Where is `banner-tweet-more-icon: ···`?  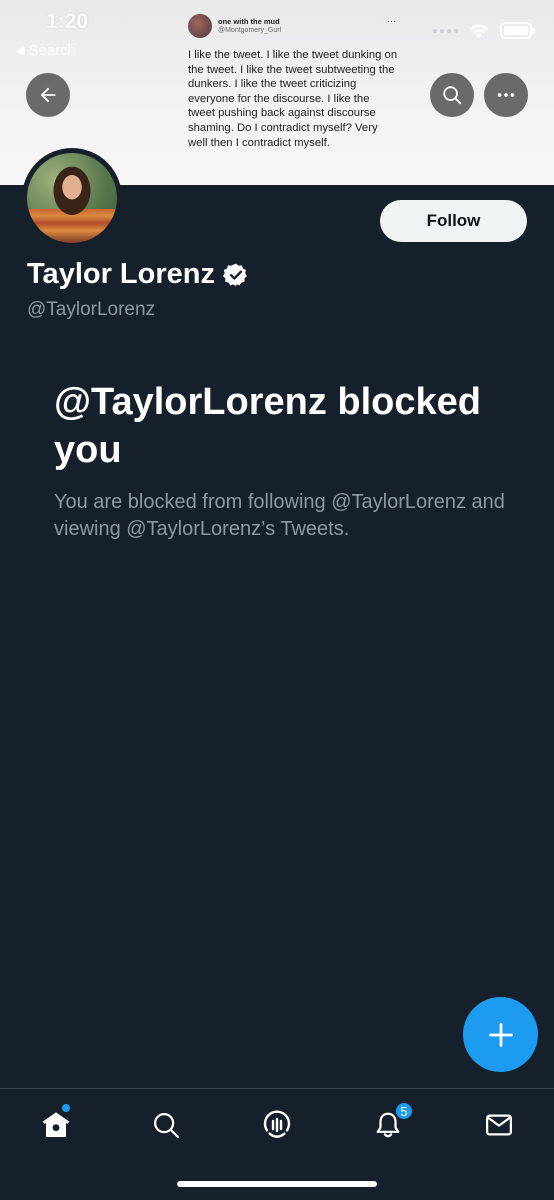
banner-tweet-more-icon: ··· is located at coordinates (391, 21).